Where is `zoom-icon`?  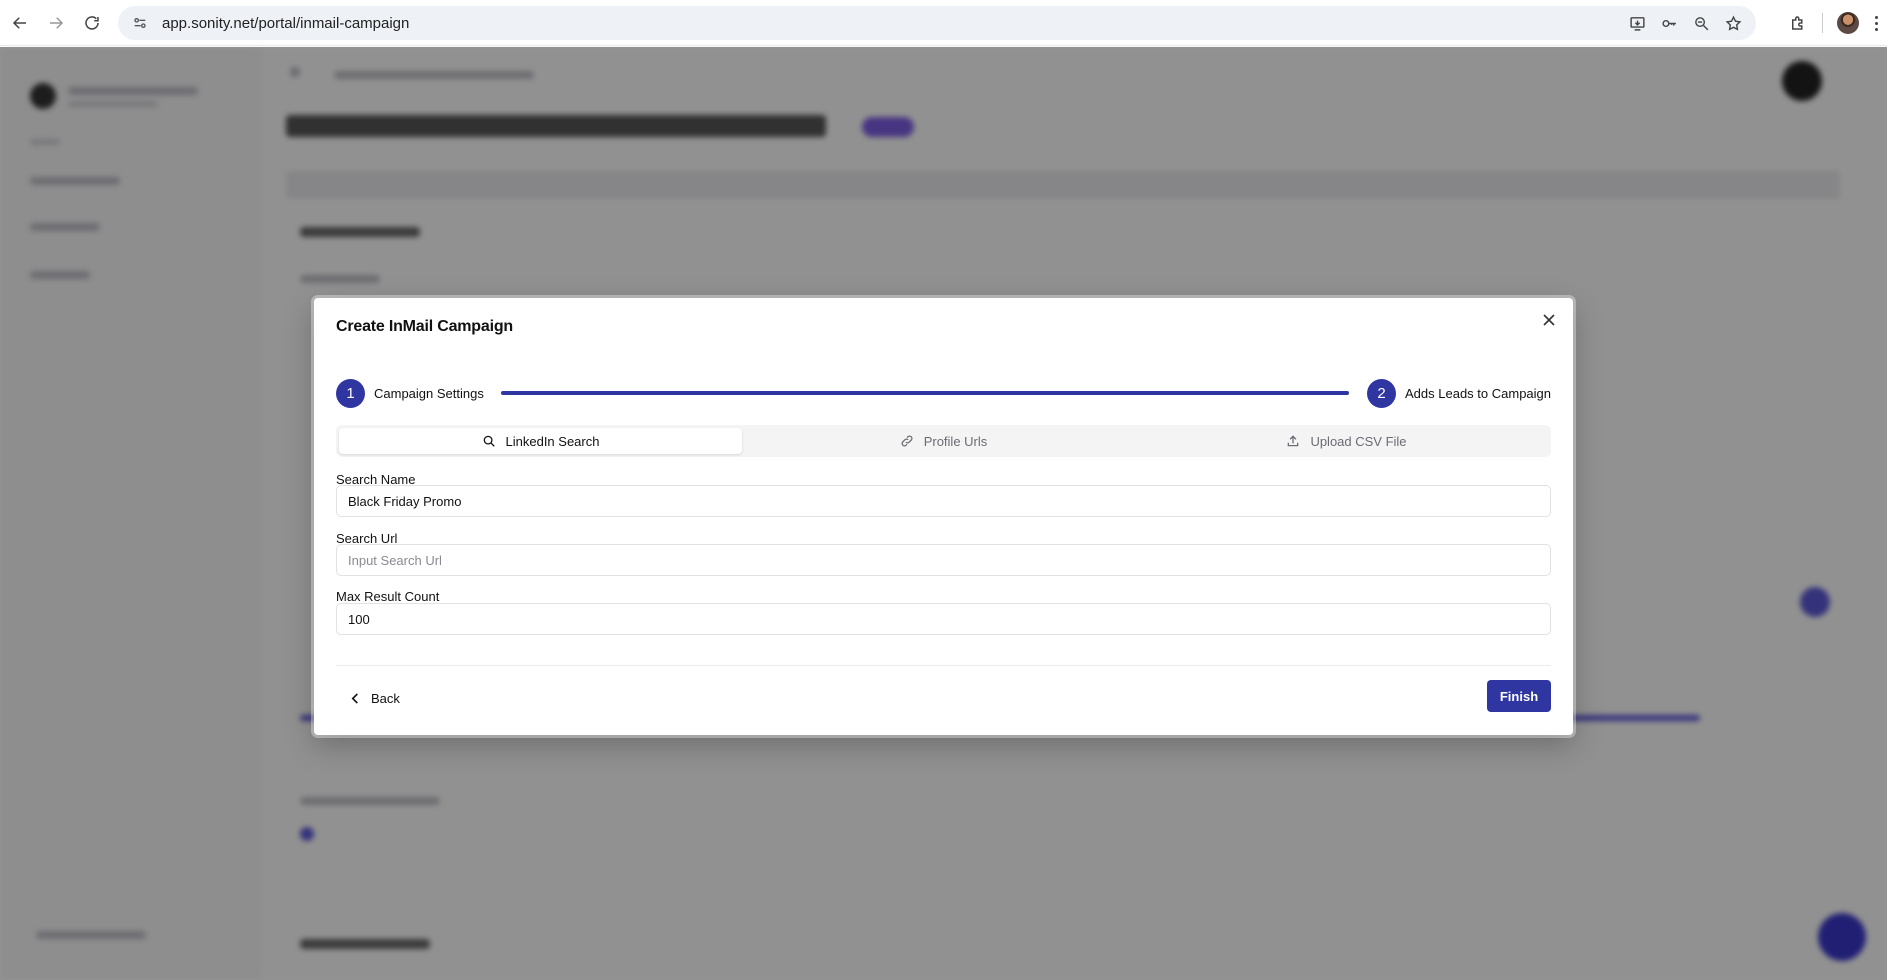 zoom-icon is located at coordinates (1701, 23).